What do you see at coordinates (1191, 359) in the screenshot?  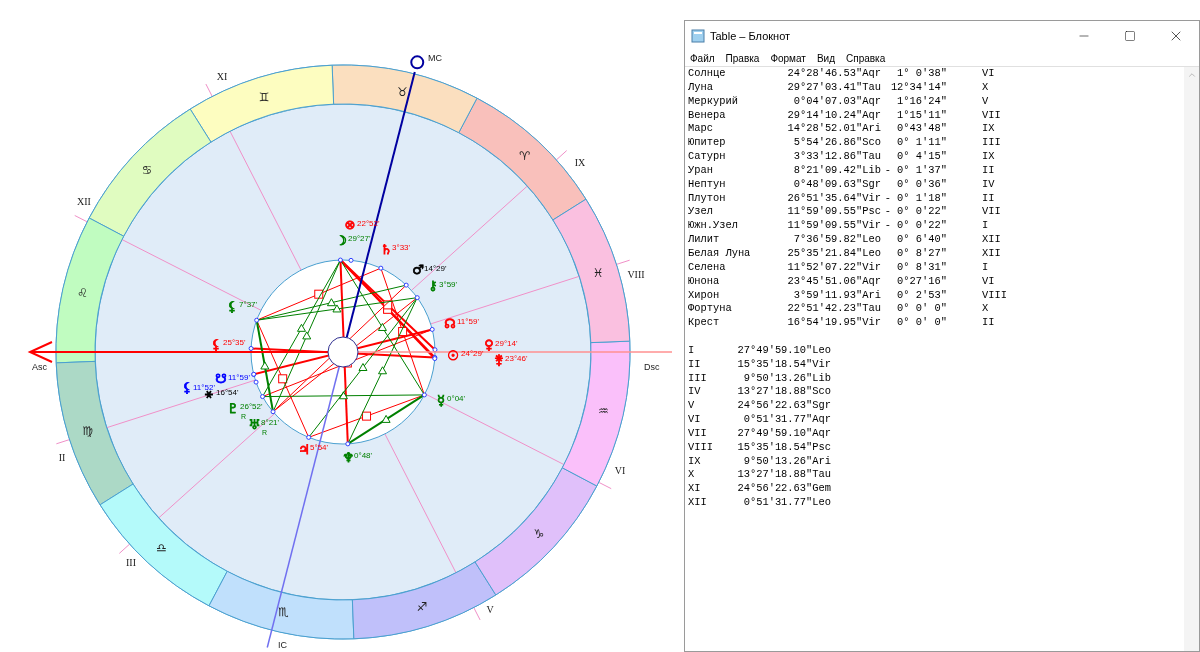 I see `scrollbar` at bounding box center [1191, 359].